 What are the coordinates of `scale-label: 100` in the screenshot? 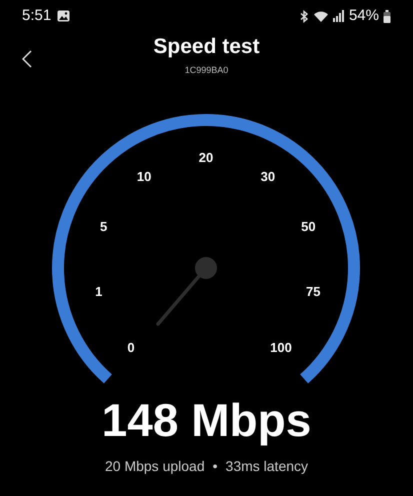 It's located at (281, 348).